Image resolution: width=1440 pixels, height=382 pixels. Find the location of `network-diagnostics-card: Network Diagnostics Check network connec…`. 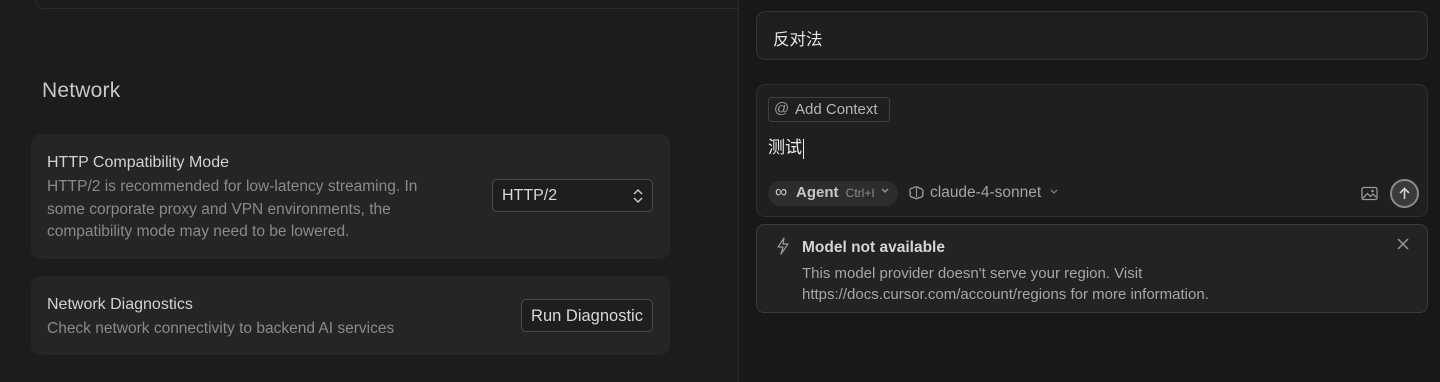

network-diagnostics-card: Network Diagnostics Check network connec… is located at coordinates (350, 315).